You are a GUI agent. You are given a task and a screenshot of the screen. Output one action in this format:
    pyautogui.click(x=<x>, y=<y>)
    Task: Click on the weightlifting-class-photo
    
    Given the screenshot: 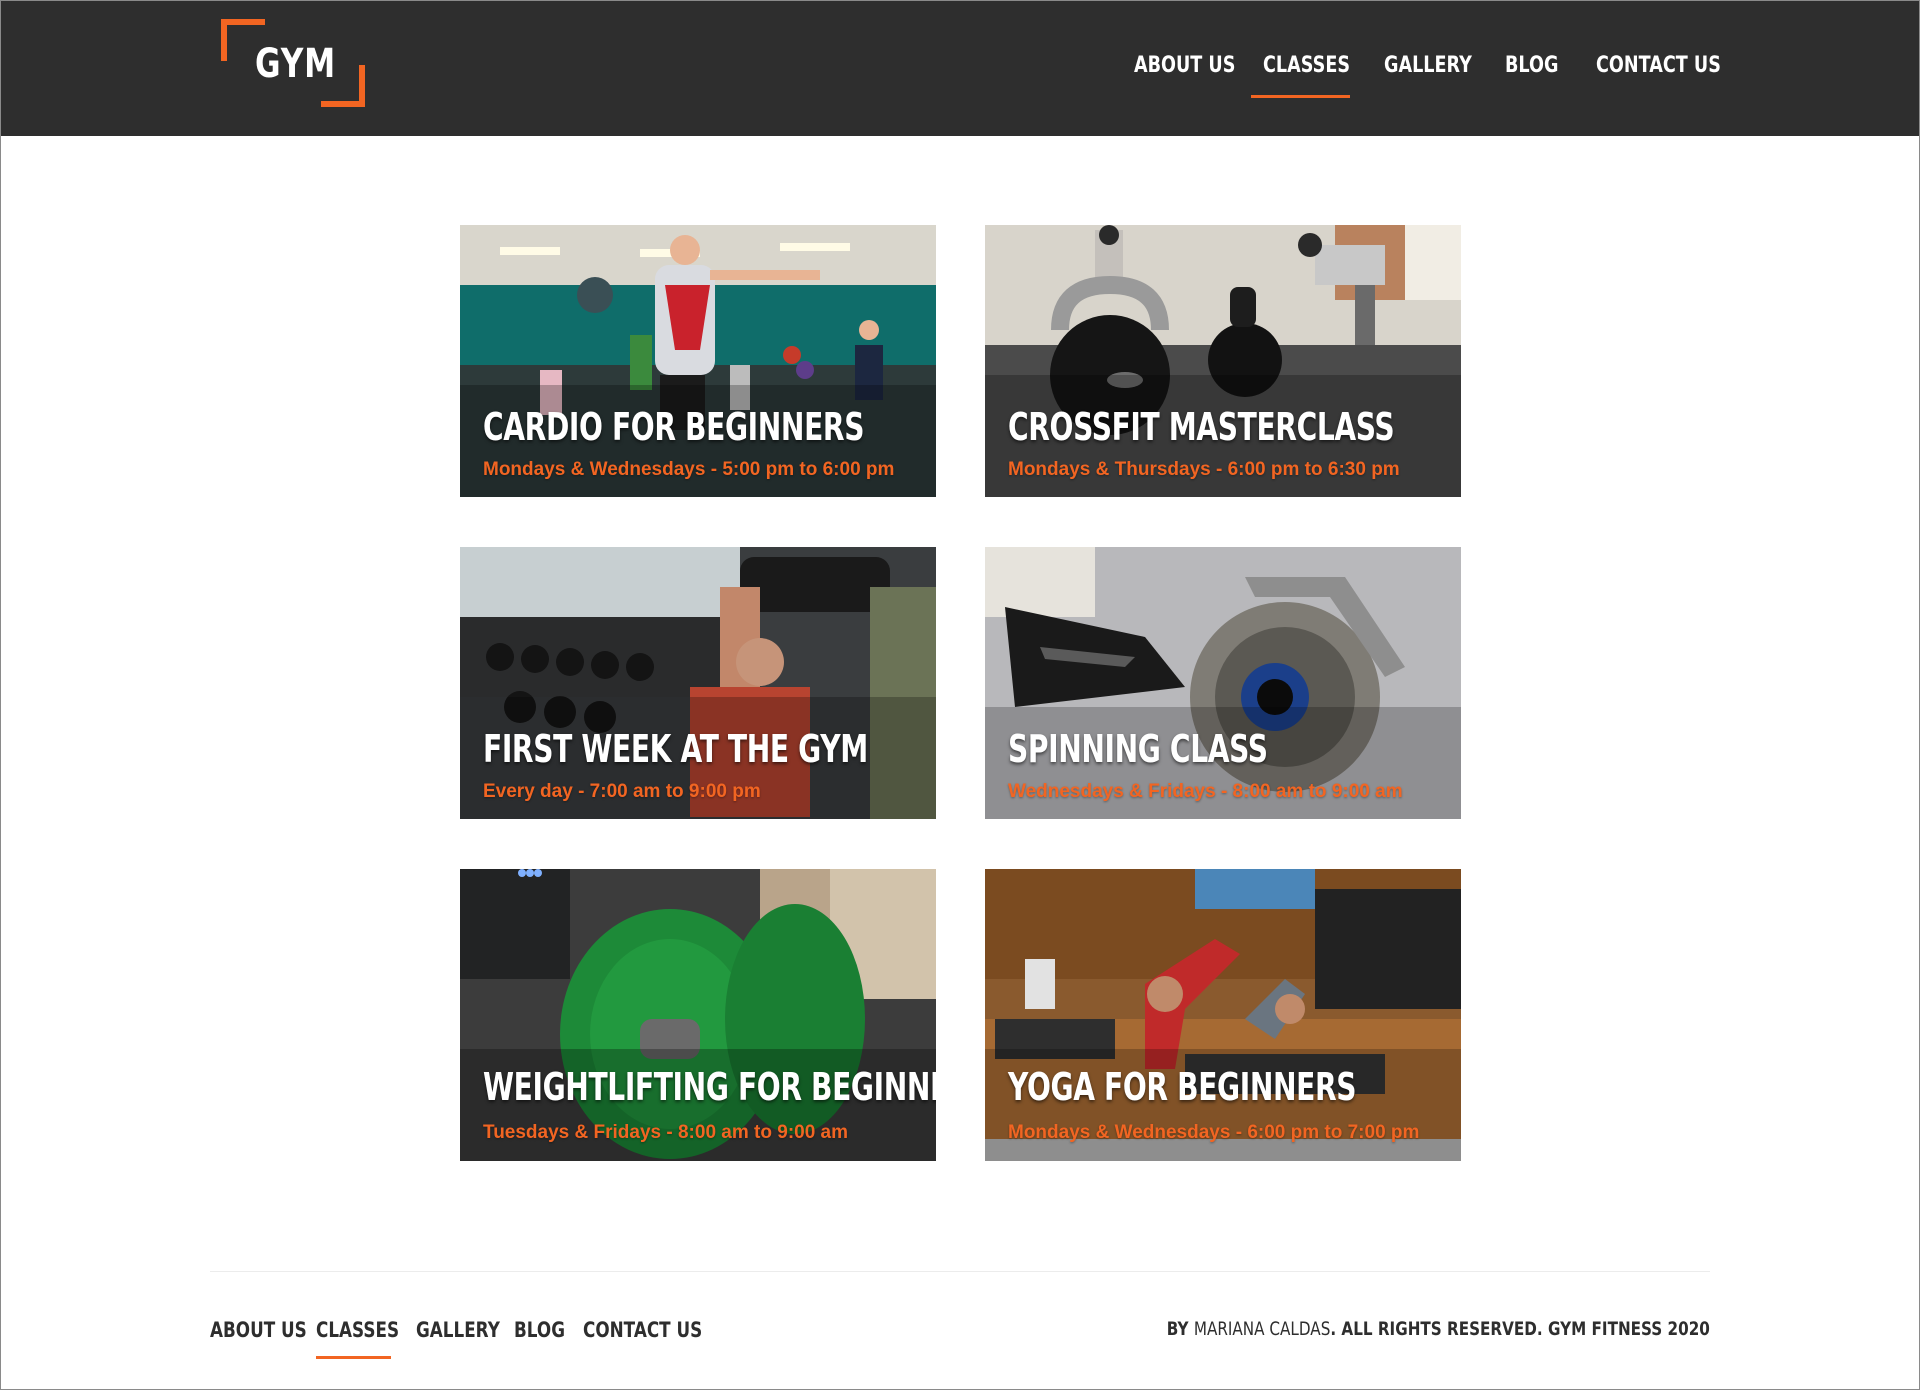 What is the action you would take?
    pyautogui.click(x=698, y=1015)
    